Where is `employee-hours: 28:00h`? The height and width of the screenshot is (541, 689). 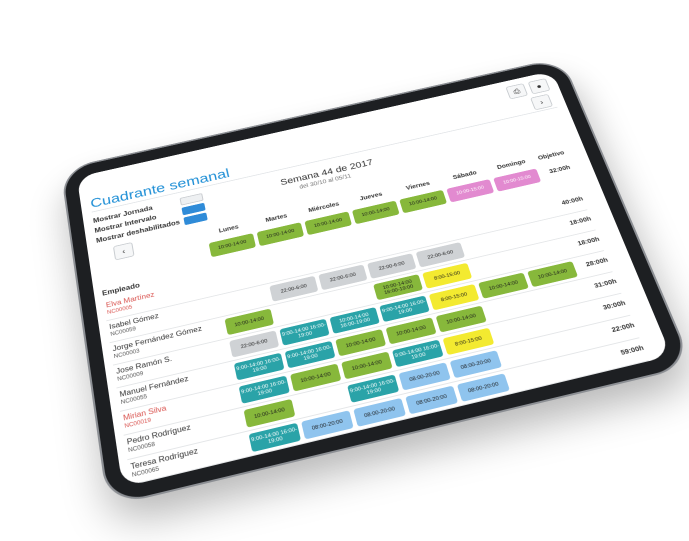 employee-hours: 28:00h is located at coordinates (597, 263).